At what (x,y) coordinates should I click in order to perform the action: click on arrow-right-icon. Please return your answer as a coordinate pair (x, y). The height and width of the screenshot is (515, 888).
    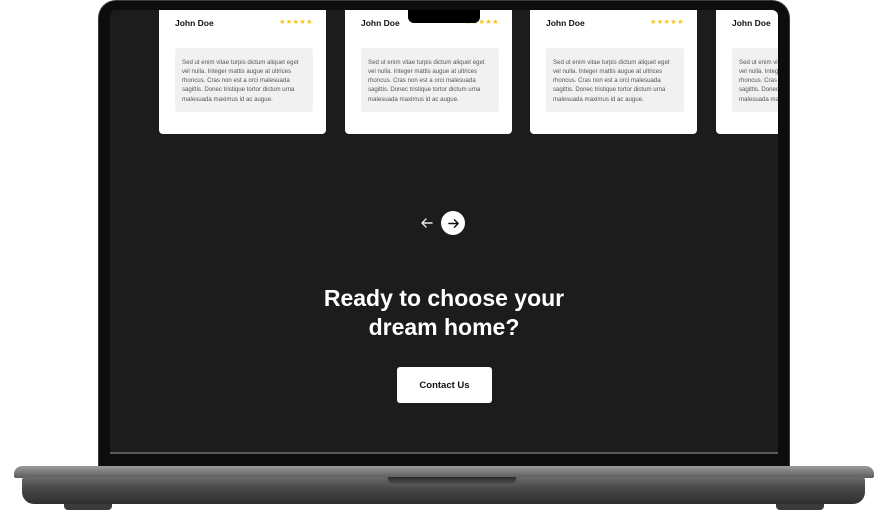
    Looking at the image, I should click on (453, 223).